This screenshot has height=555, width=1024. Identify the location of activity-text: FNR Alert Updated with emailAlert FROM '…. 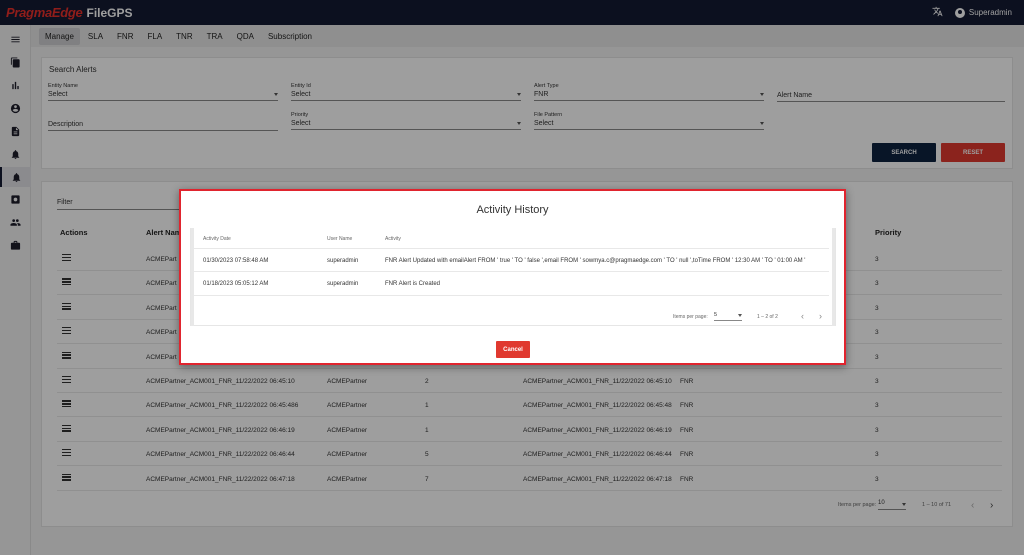
(595, 261).